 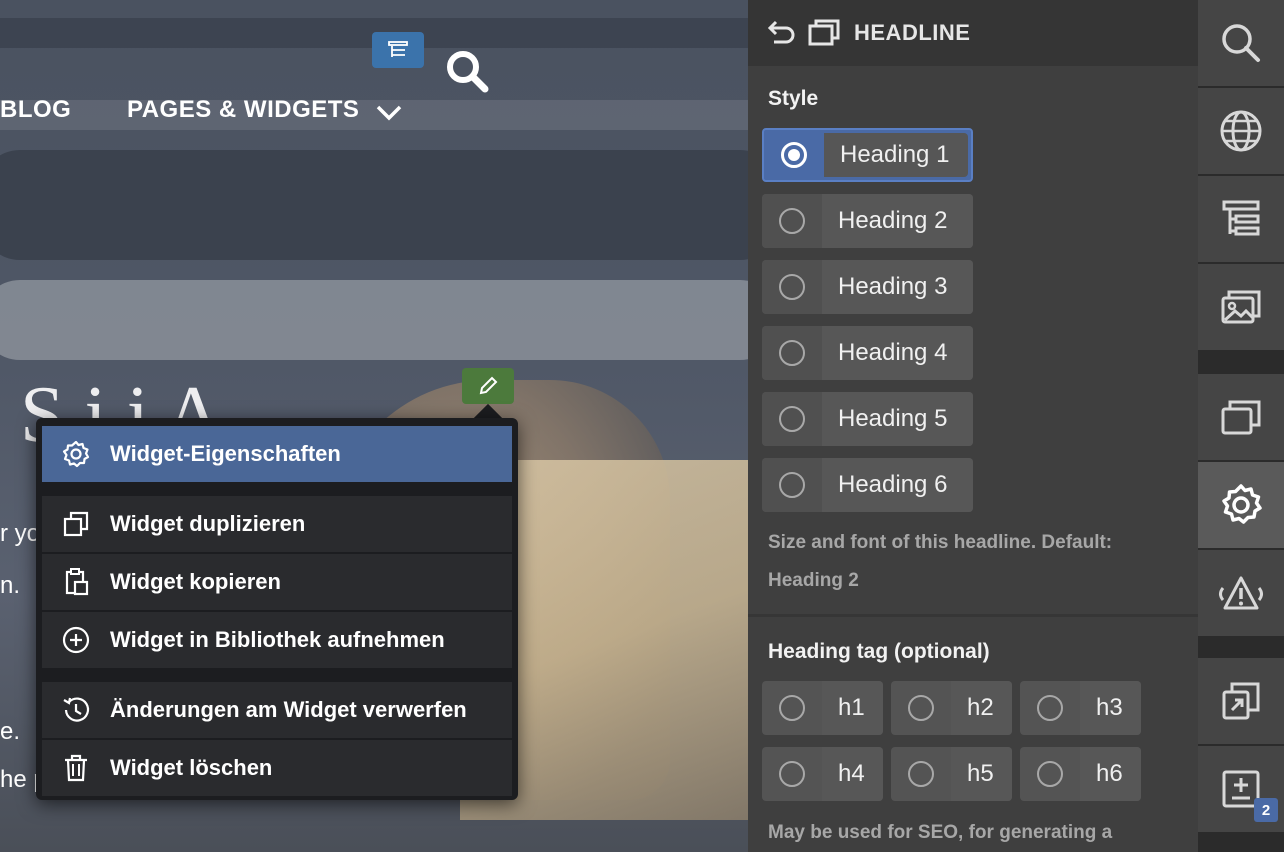 I want to click on history-icon, so click(x=76, y=710).